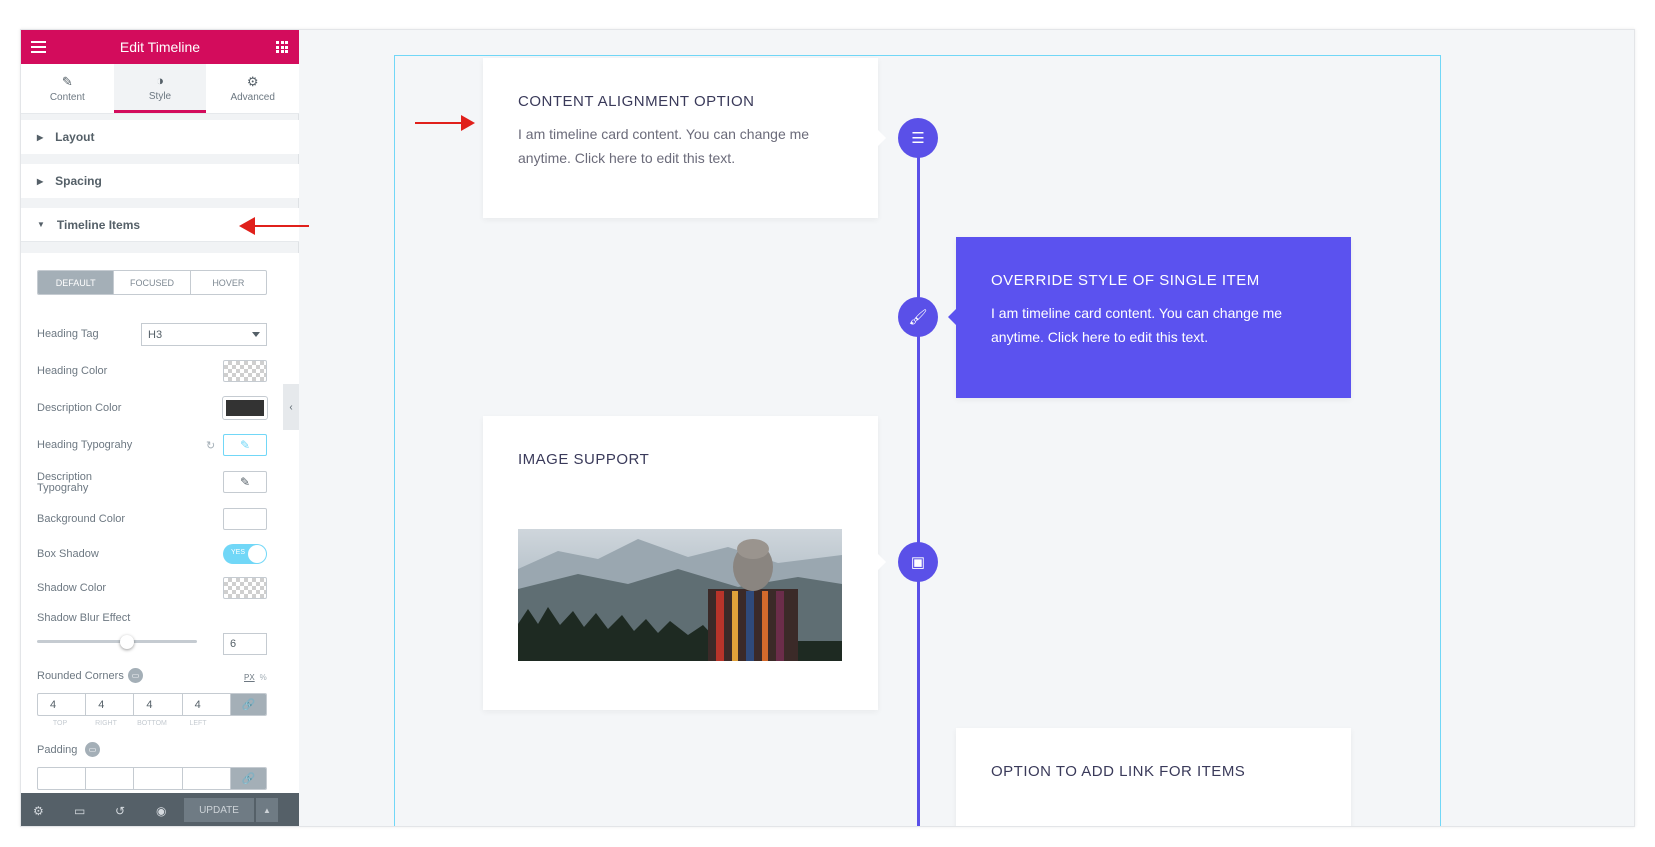  I want to click on box-shadow-label: Box Shadow, so click(68, 554).